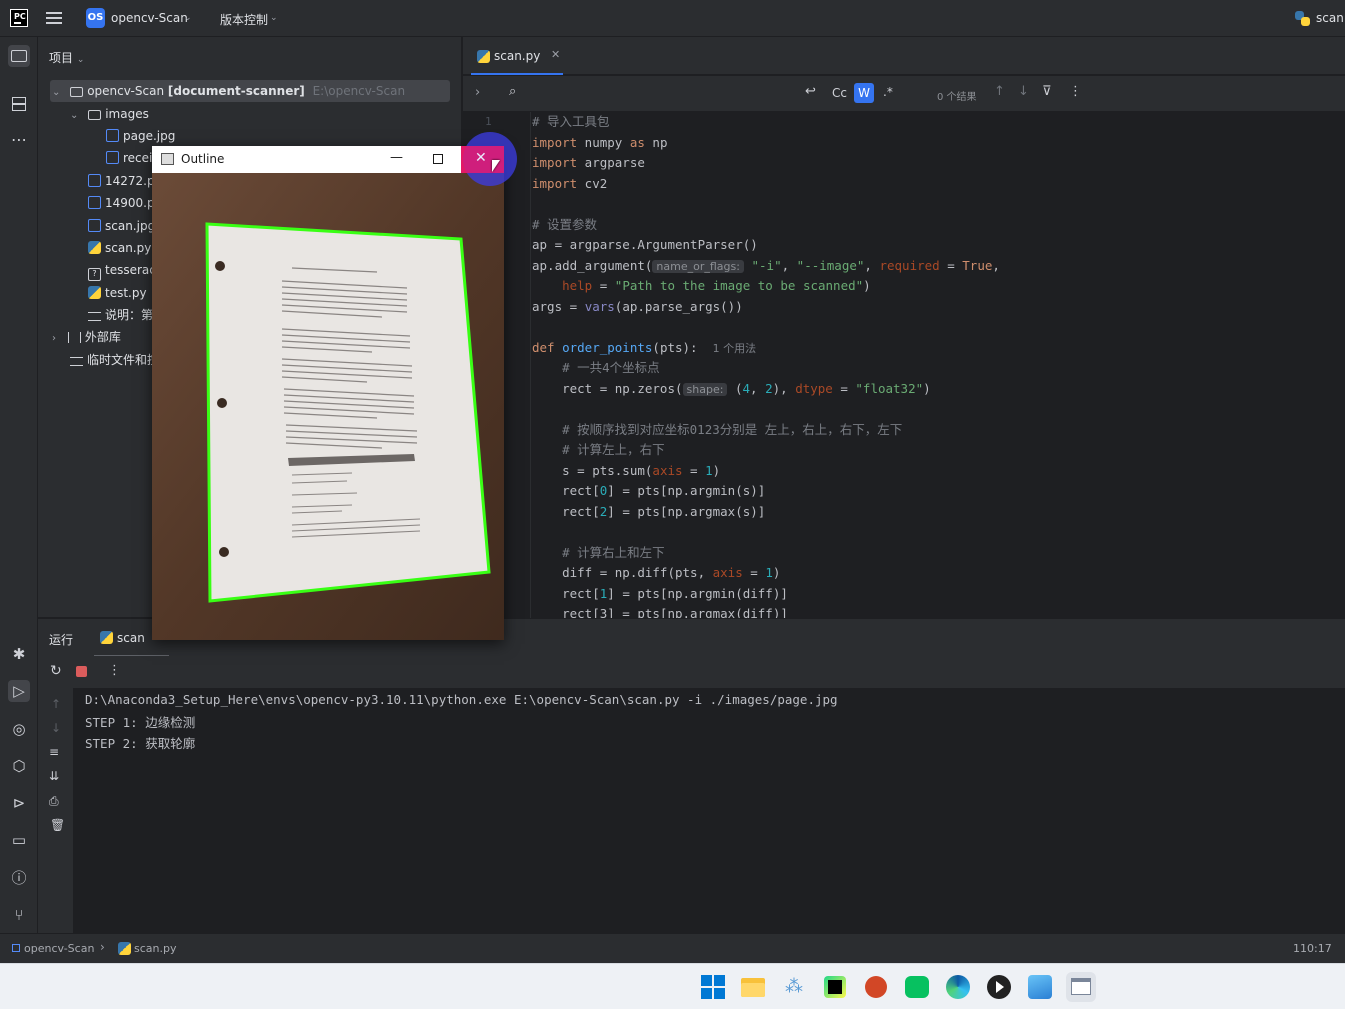 The width and height of the screenshot is (1345, 1009). What do you see at coordinates (917, 987) in the screenshot?
I see `wechat-icon` at bounding box center [917, 987].